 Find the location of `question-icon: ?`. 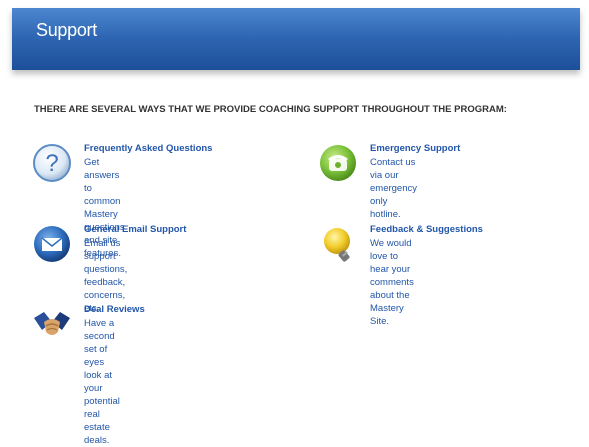

question-icon: ? is located at coordinates (52, 163).